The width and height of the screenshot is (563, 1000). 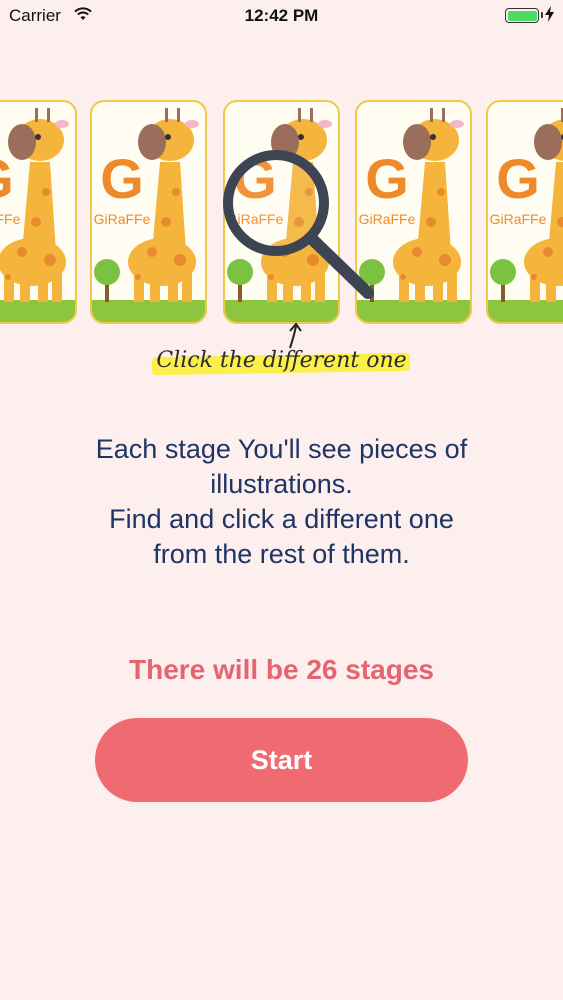 What do you see at coordinates (542, 15) in the screenshot?
I see `battery-tip` at bounding box center [542, 15].